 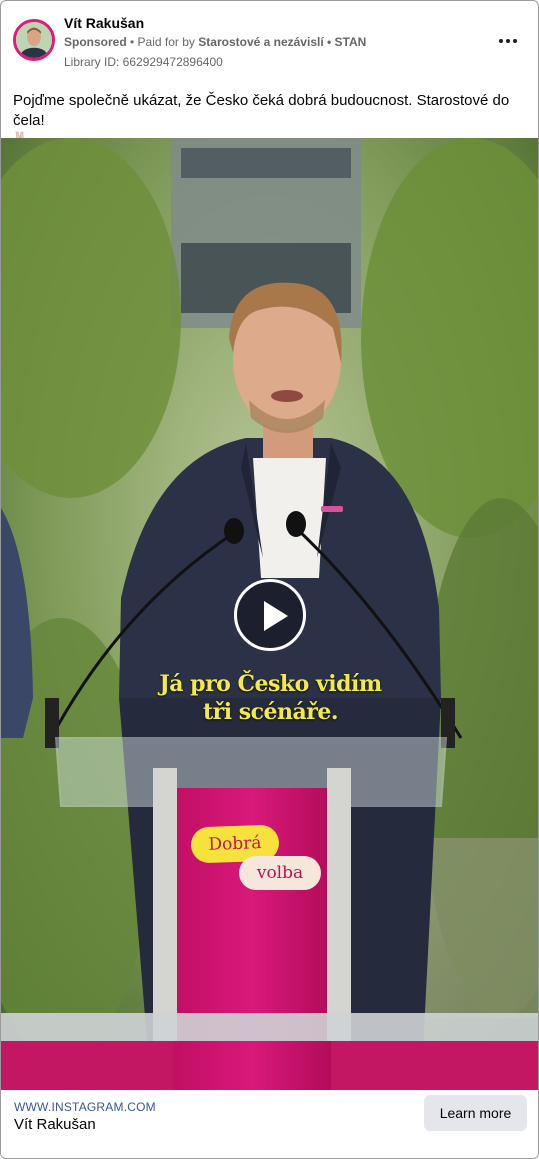 What do you see at coordinates (508, 41) in the screenshot?
I see `more-options-icon` at bounding box center [508, 41].